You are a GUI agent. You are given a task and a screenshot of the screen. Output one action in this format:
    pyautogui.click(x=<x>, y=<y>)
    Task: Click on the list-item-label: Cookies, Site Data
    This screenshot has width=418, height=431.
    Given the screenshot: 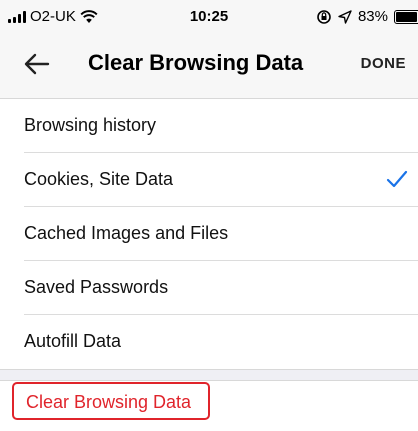 What is the action you would take?
    pyautogui.click(x=99, y=179)
    